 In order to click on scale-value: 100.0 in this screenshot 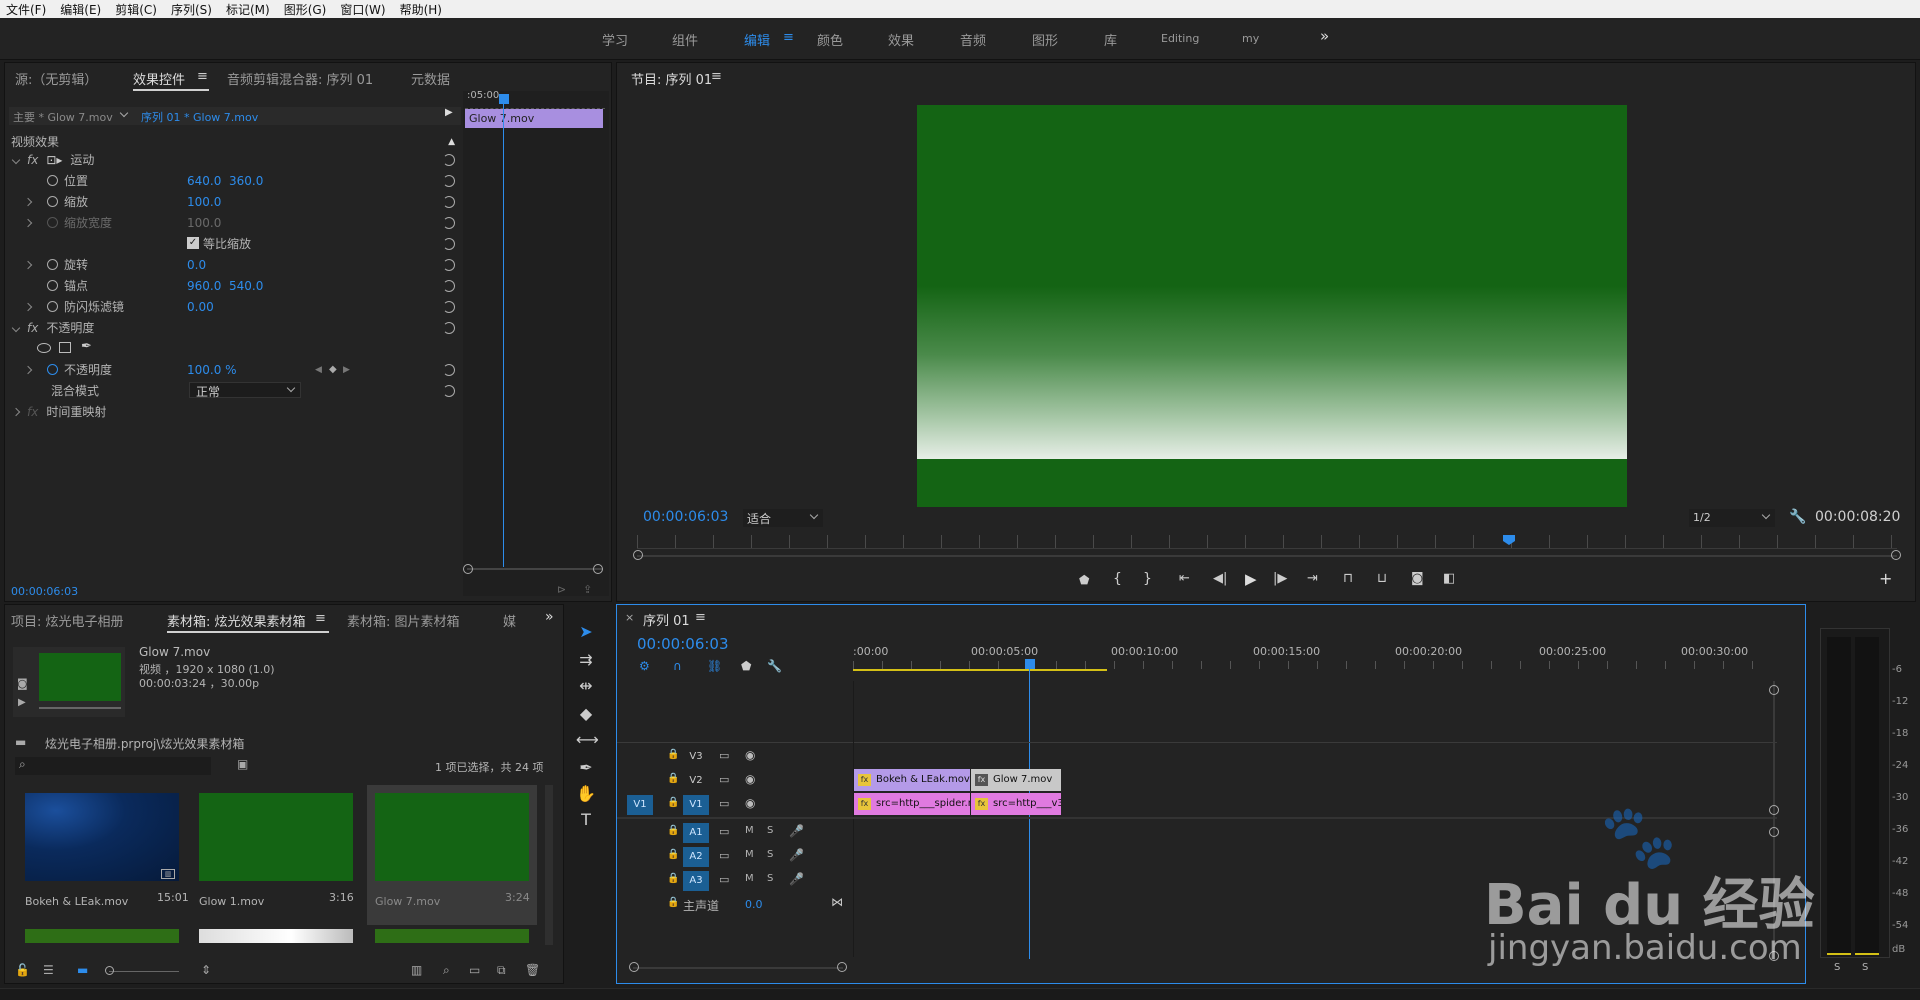, I will do `click(204, 202)`.